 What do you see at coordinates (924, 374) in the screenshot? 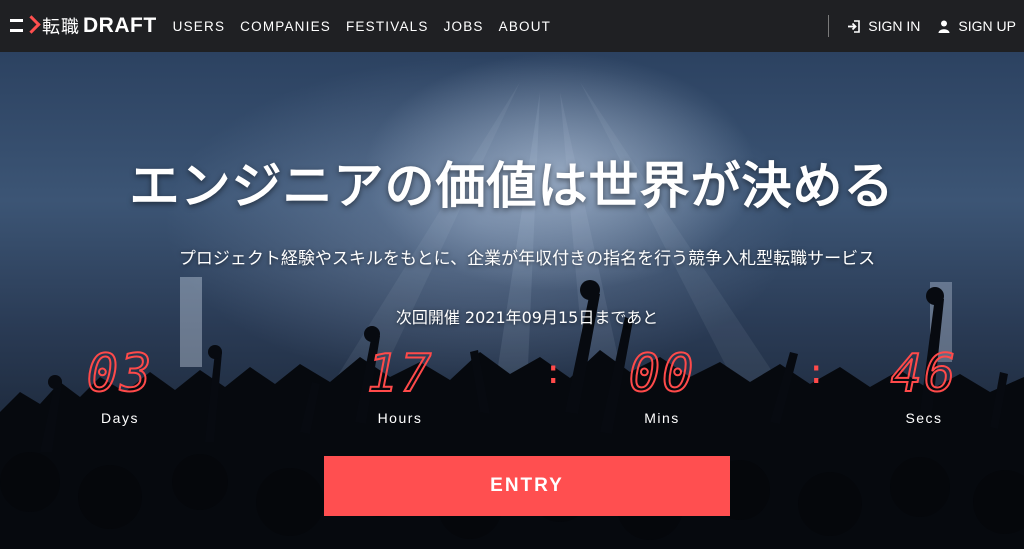
I see `countdown-secs-value: 46` at bounding box center [924, 374].